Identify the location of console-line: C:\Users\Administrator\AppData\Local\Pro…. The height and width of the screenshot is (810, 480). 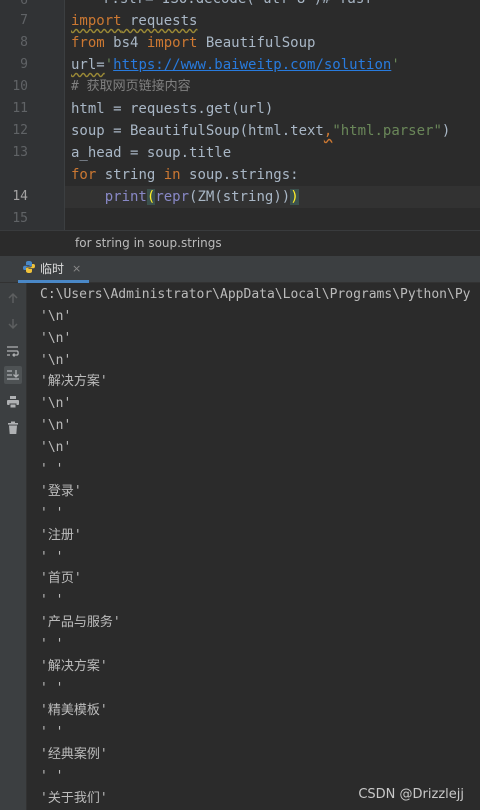
(255, 294).